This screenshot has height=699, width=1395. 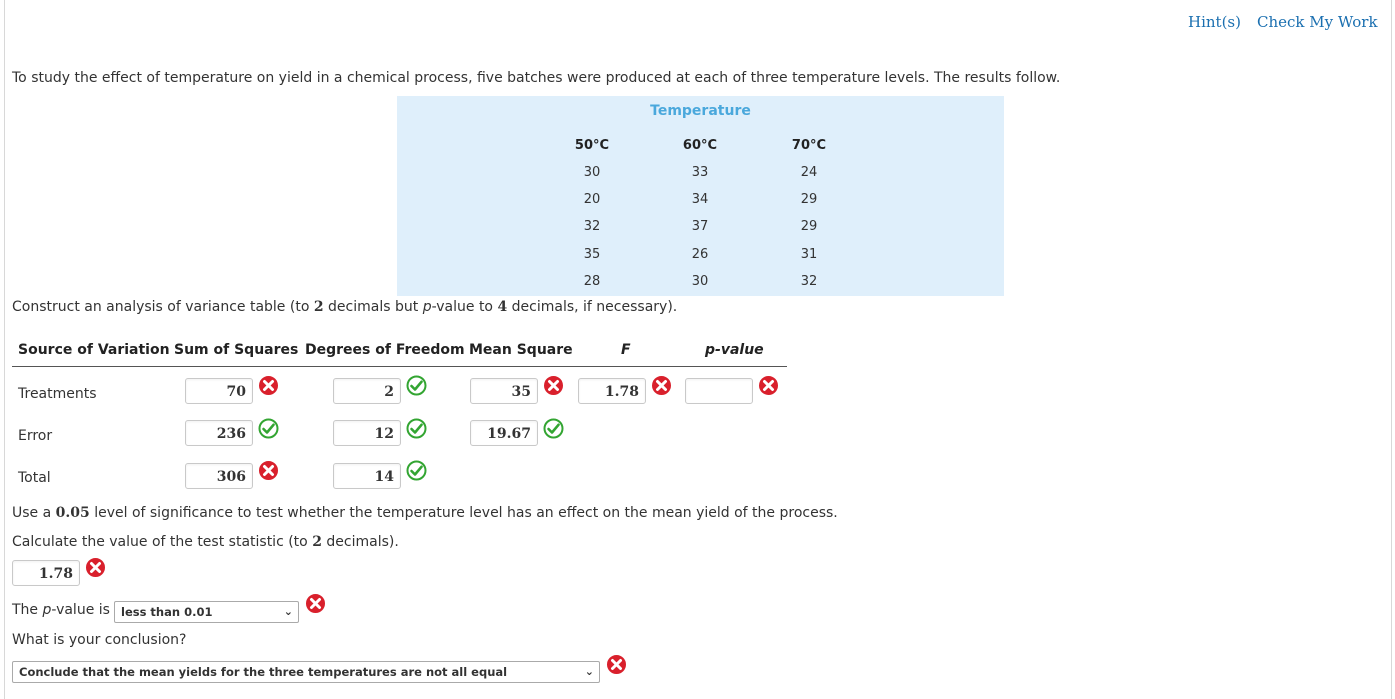 I want to click on col-header-50: 50°C, so click(x=592, y=145).